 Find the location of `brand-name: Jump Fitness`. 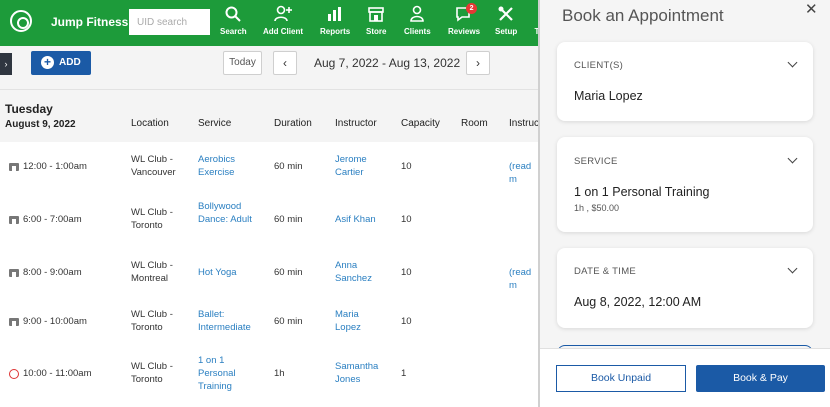

brand-name: Jump Fitness is located at coordinates (90, 22).